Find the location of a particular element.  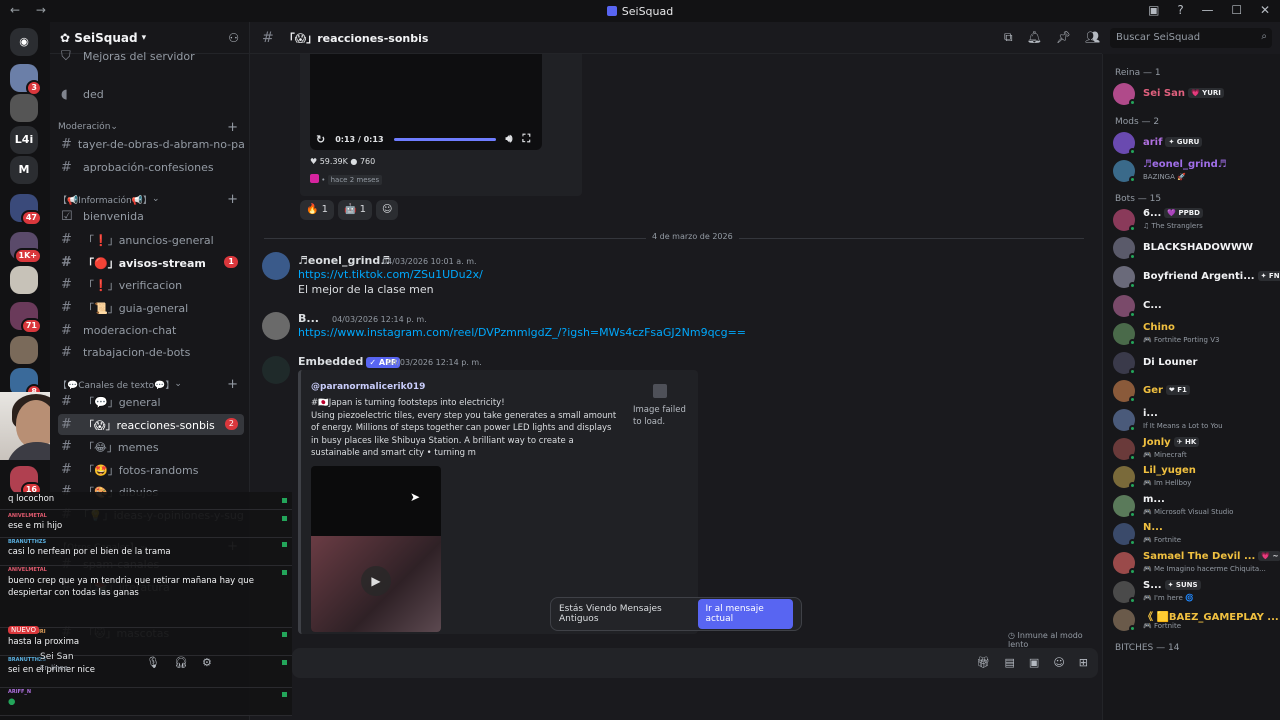

channel-item: # moderacion-chat is located at coordinates (151, 330).